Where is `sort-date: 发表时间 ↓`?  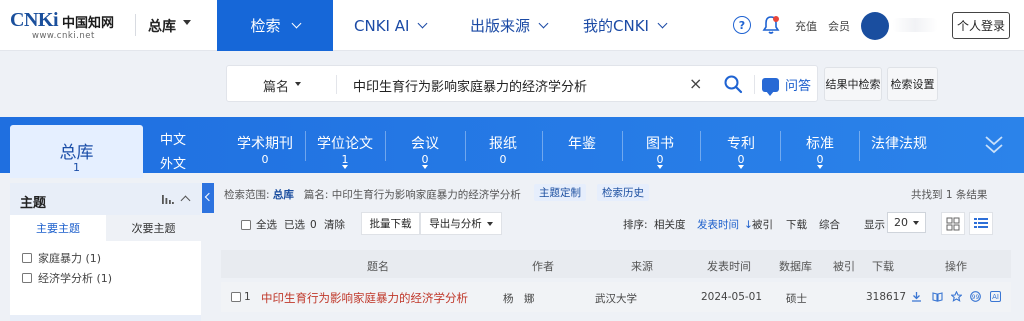 sort-date: 发表时间 ↓ is located at coordinates (725, 224).